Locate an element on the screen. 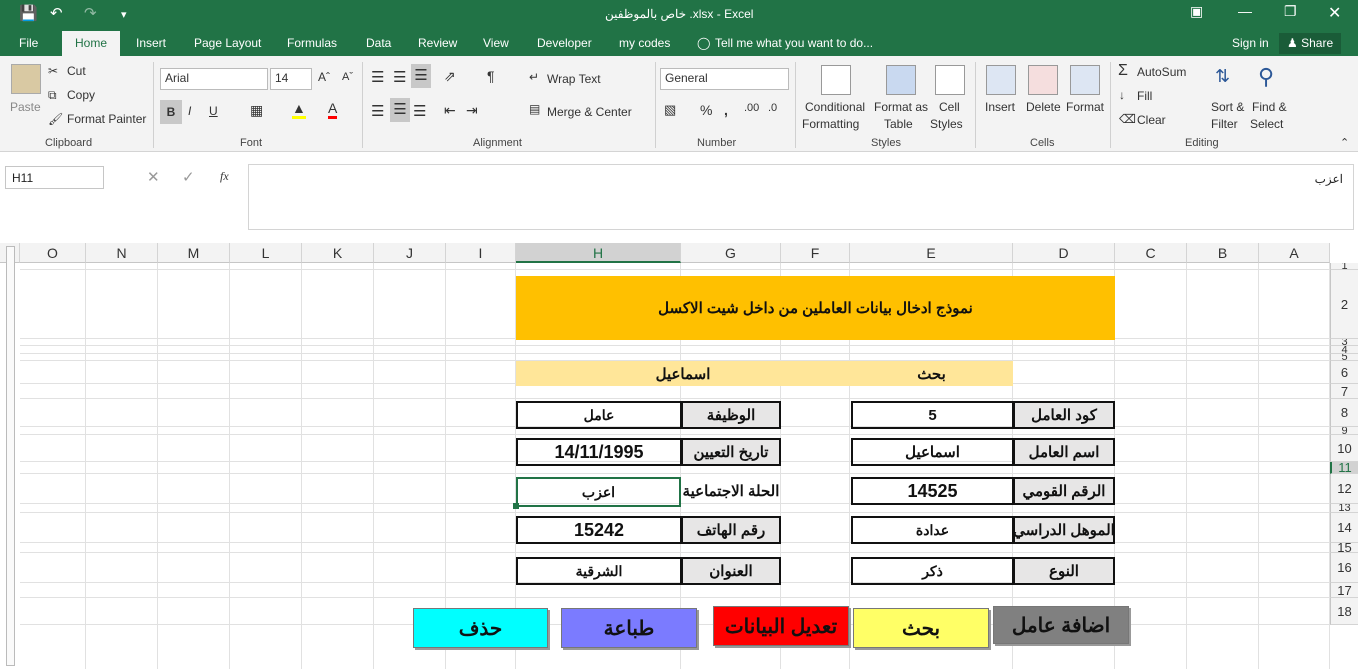 This screenshot has height=669, width=1358. font-color-icon: A is located at coordinates (333, 109).